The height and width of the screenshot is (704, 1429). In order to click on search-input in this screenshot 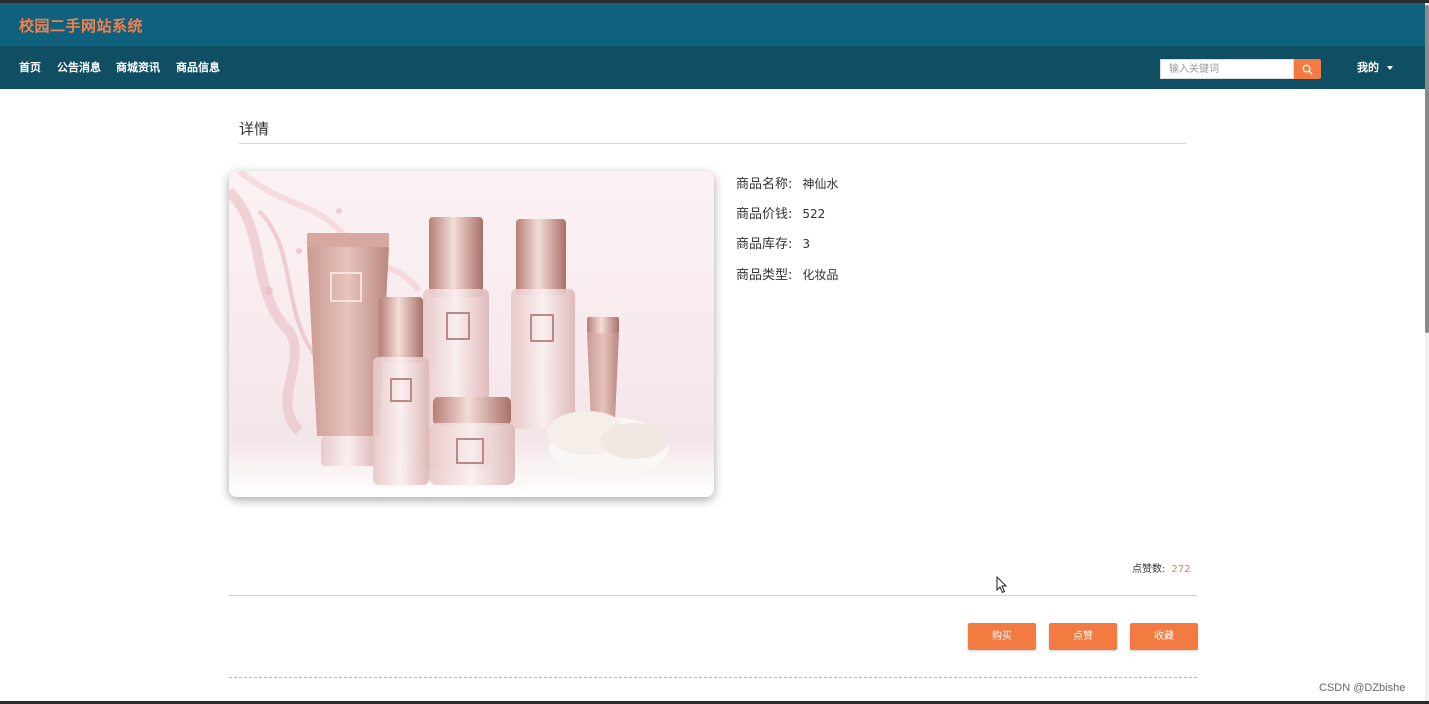, I will do `click(1227, 69)`.